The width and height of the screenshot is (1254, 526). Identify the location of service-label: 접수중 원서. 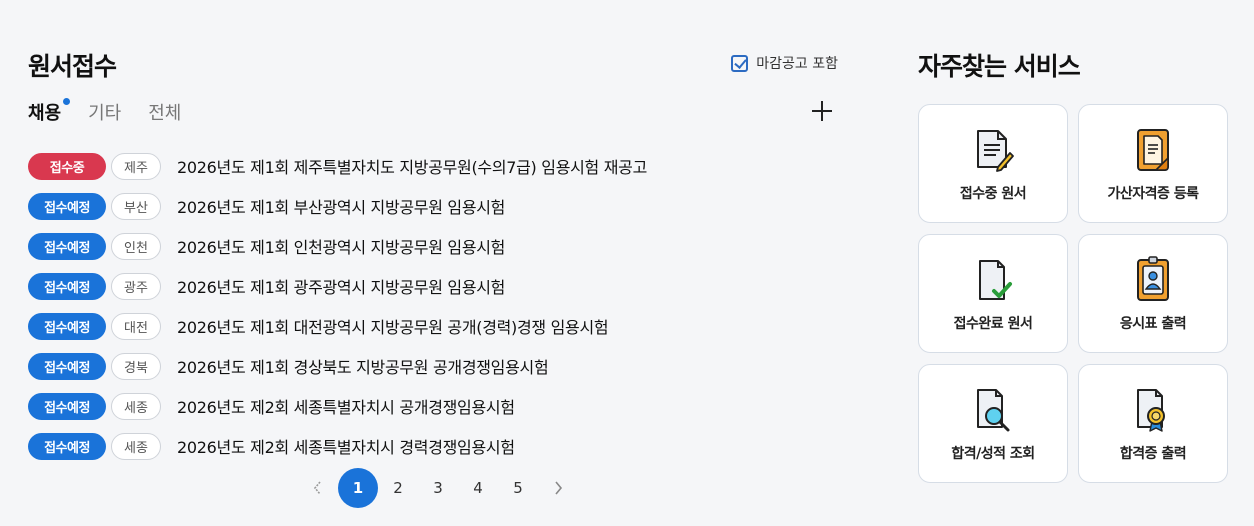
(993, 194).